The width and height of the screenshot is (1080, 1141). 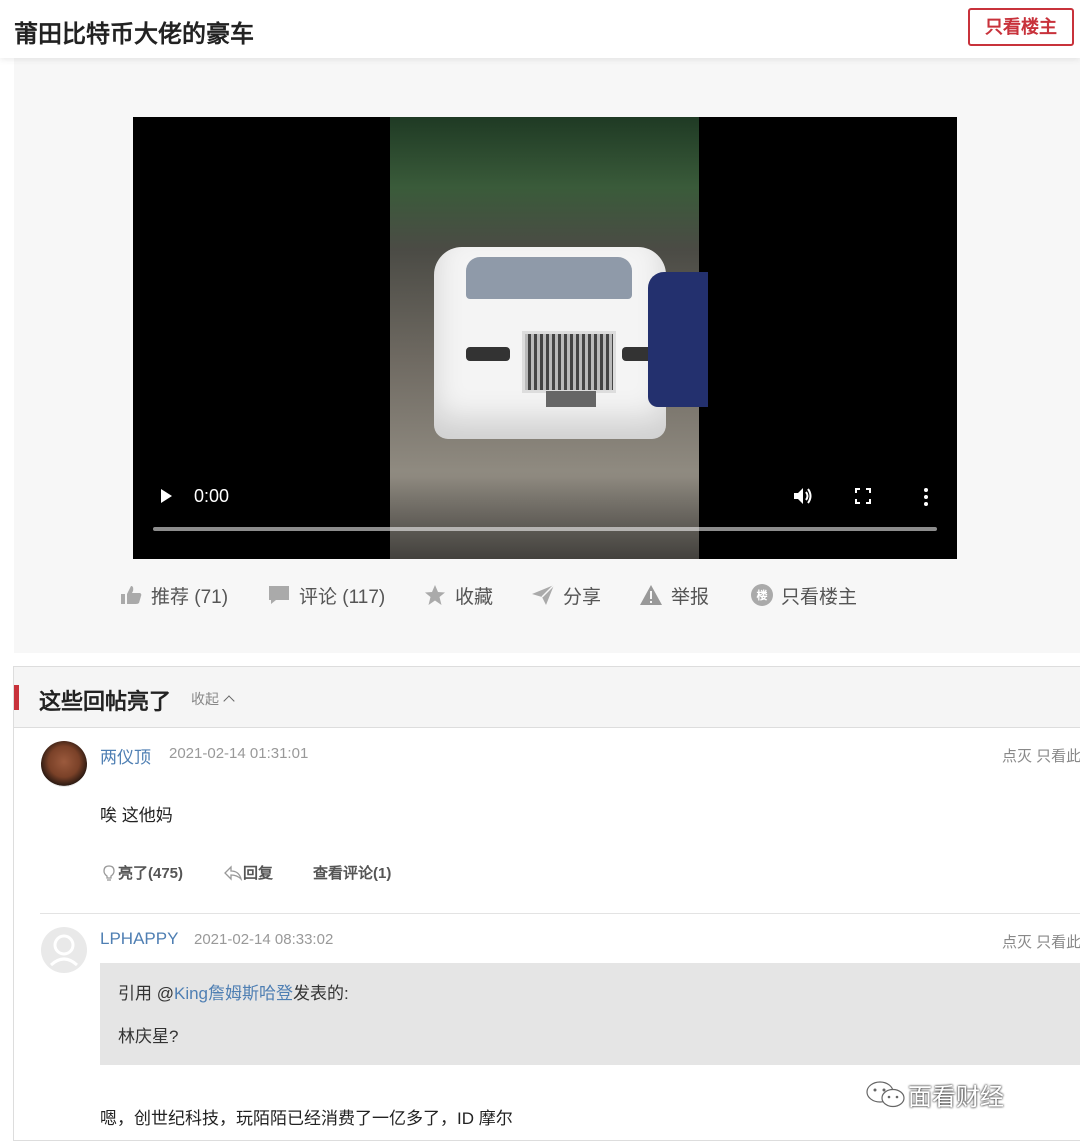 I want to click on wechat-logo-icon, so click(x=885, y=1094).